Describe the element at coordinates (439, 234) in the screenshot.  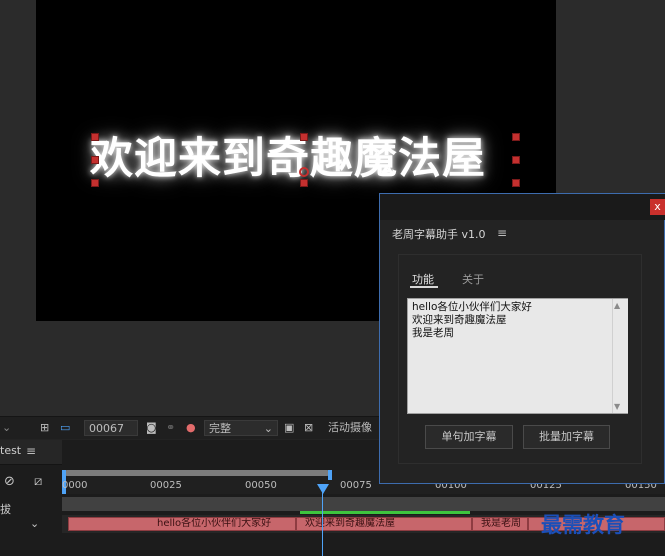
I see `panel-title: 老周字幕助手 v1.0` at that location.